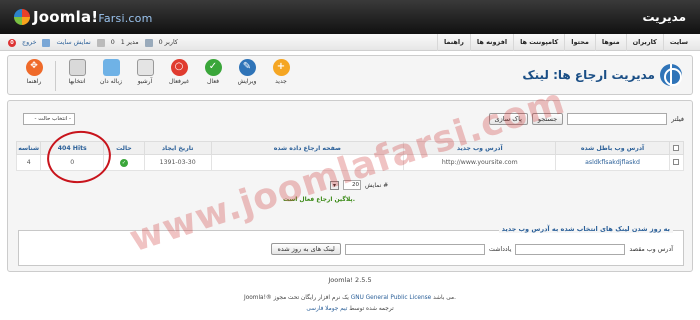 Image resolution: width=700 pixels, height=320 pixels. Describe the element at coordinates (612, 148) in the screenshot. I see `col-old-url: آدرس وب باطل شده` at that location.